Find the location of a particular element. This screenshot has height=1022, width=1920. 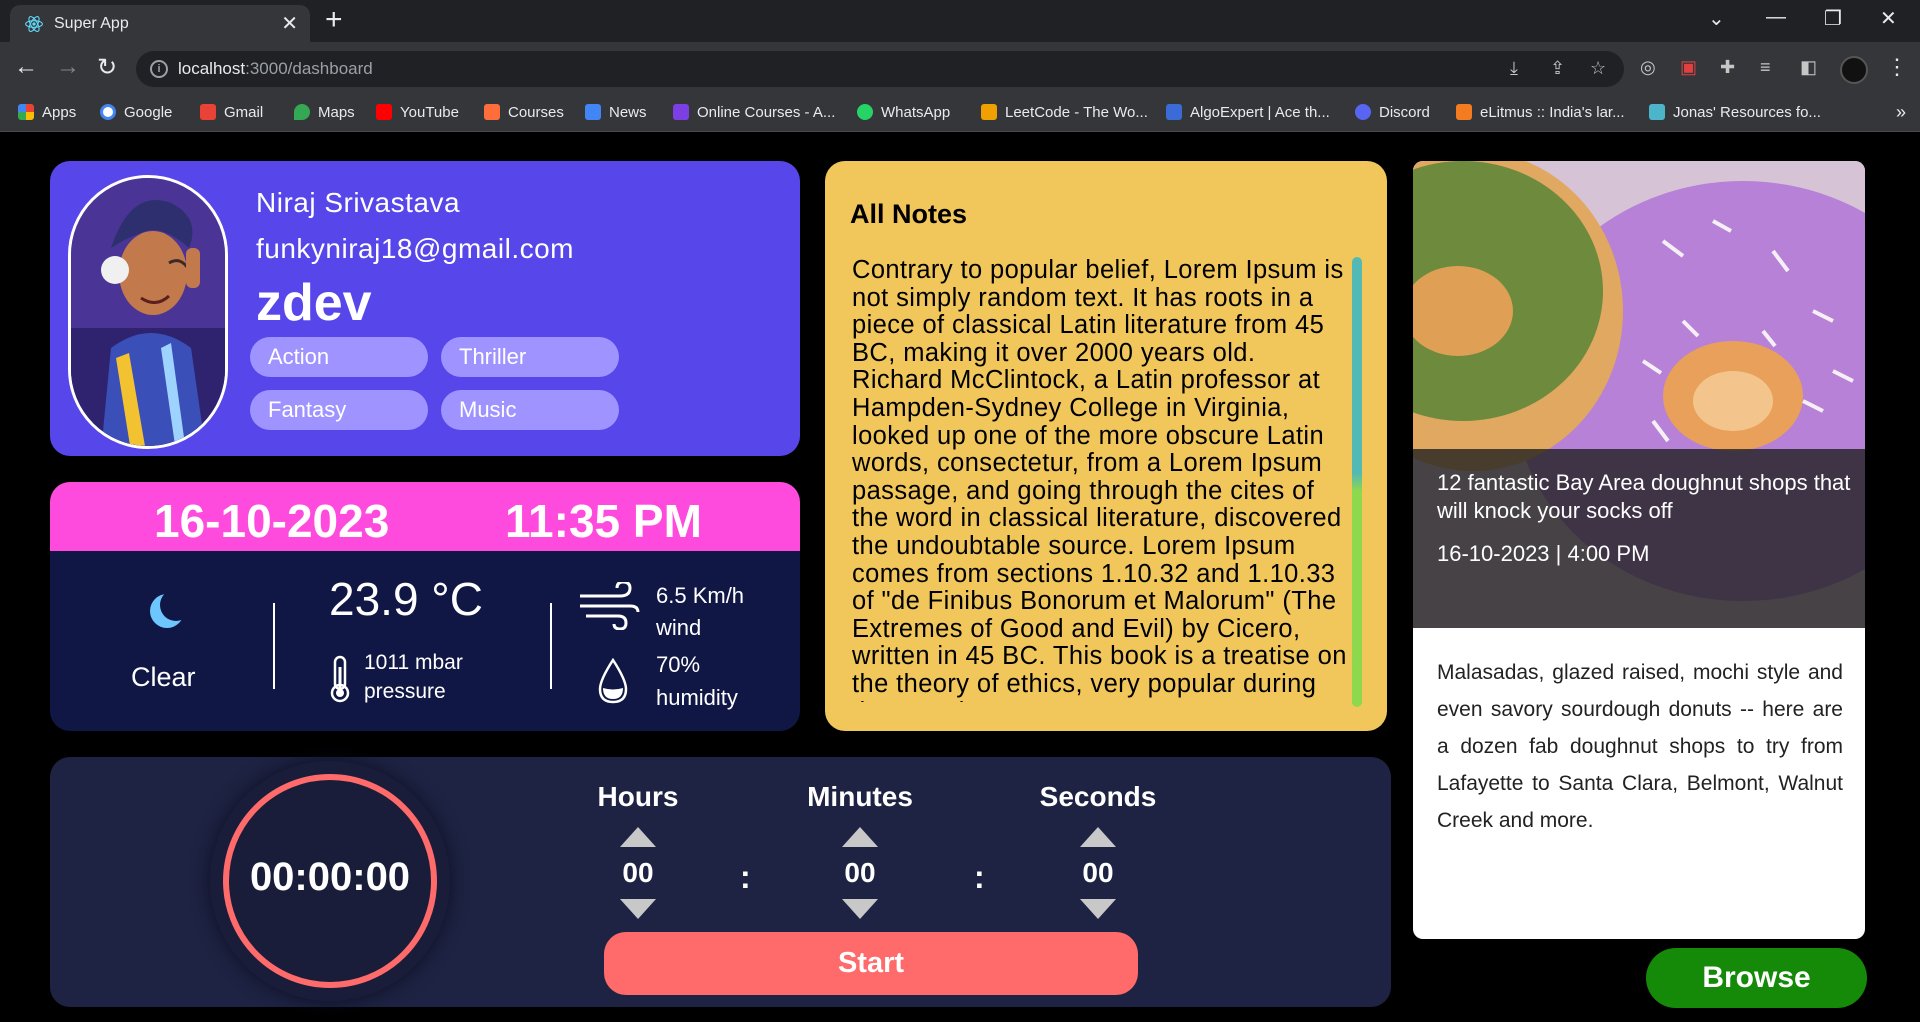

category-chip: Thriller is located at coordinates (530, 357).